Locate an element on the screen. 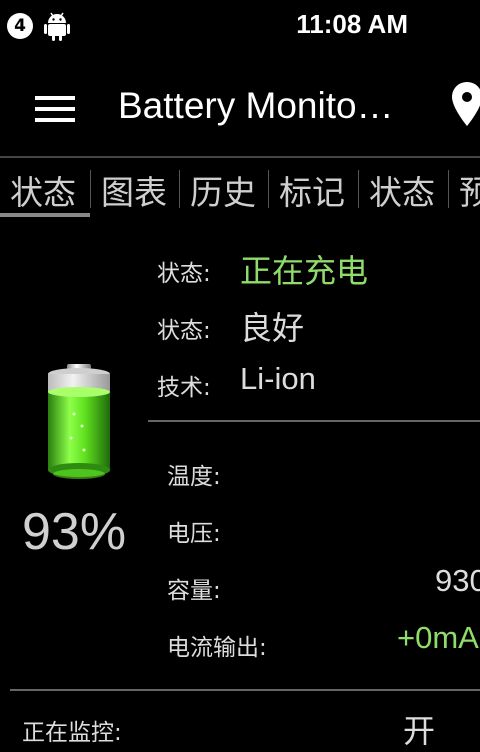 This screenshot has height=752, width=480. status-bar: 4 11:08 AM is located at coordinates (240, 26).